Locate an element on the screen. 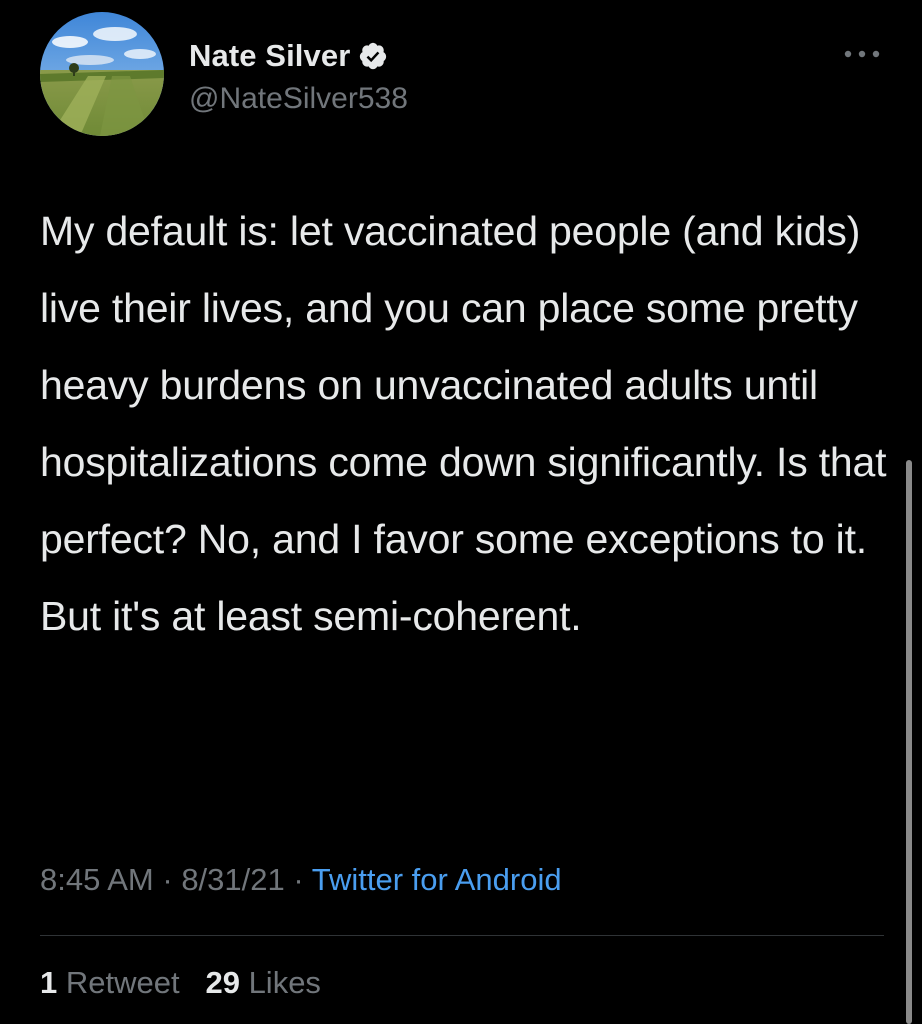 Image resolution: width=922 pixels, height=1024 pixels. retweets-count: 1 is located at coordinates (49, 982).